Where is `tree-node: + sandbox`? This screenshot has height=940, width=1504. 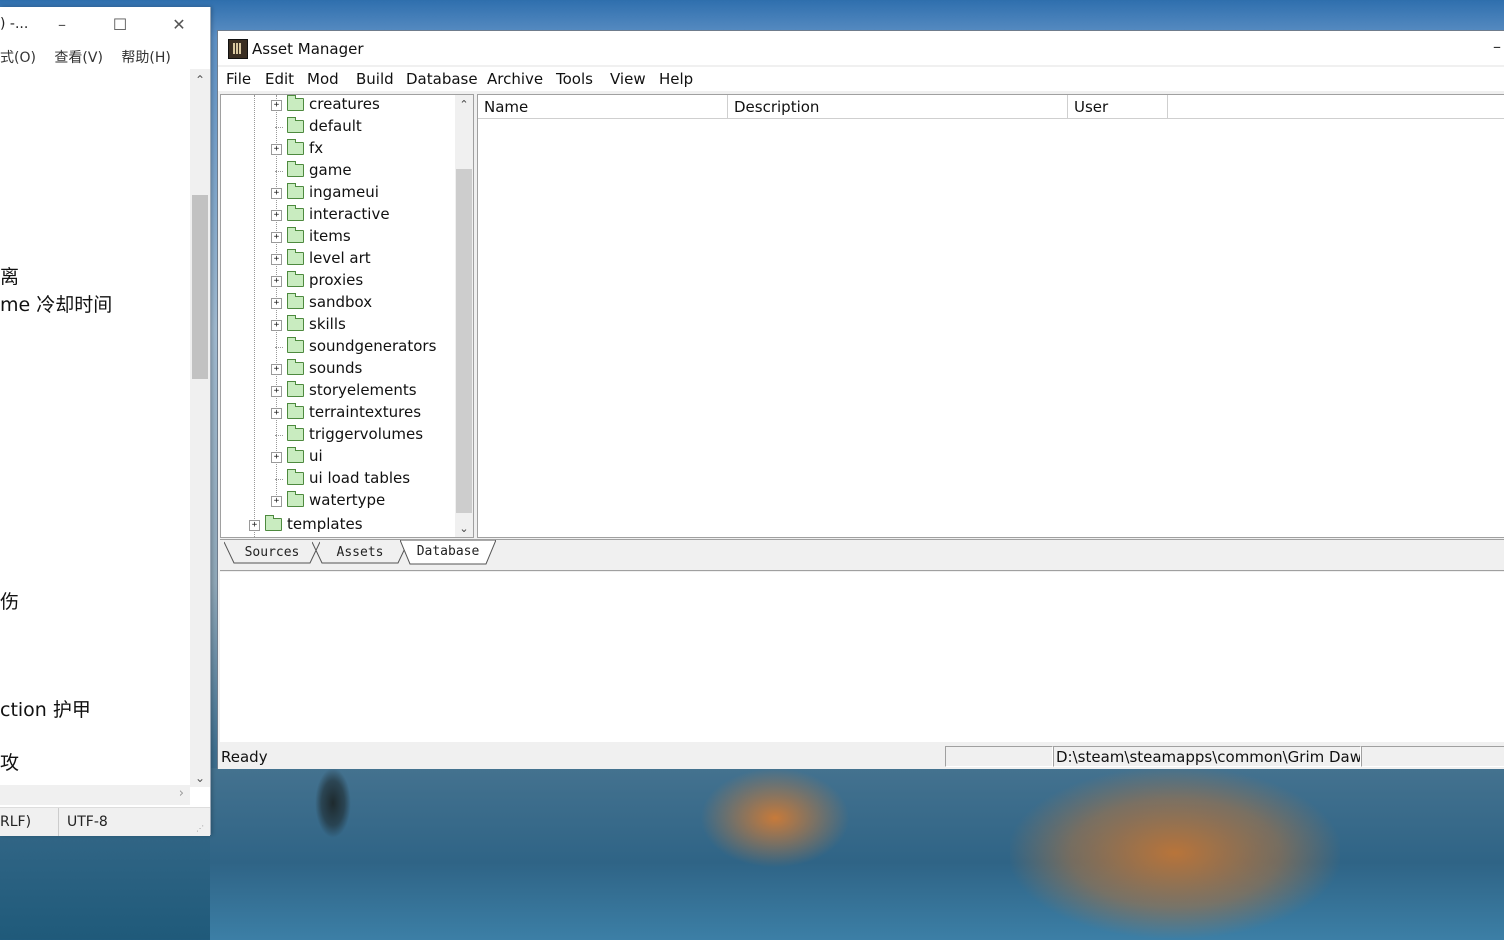 tree-node: + sandbox is located at coordinates (371, 304).